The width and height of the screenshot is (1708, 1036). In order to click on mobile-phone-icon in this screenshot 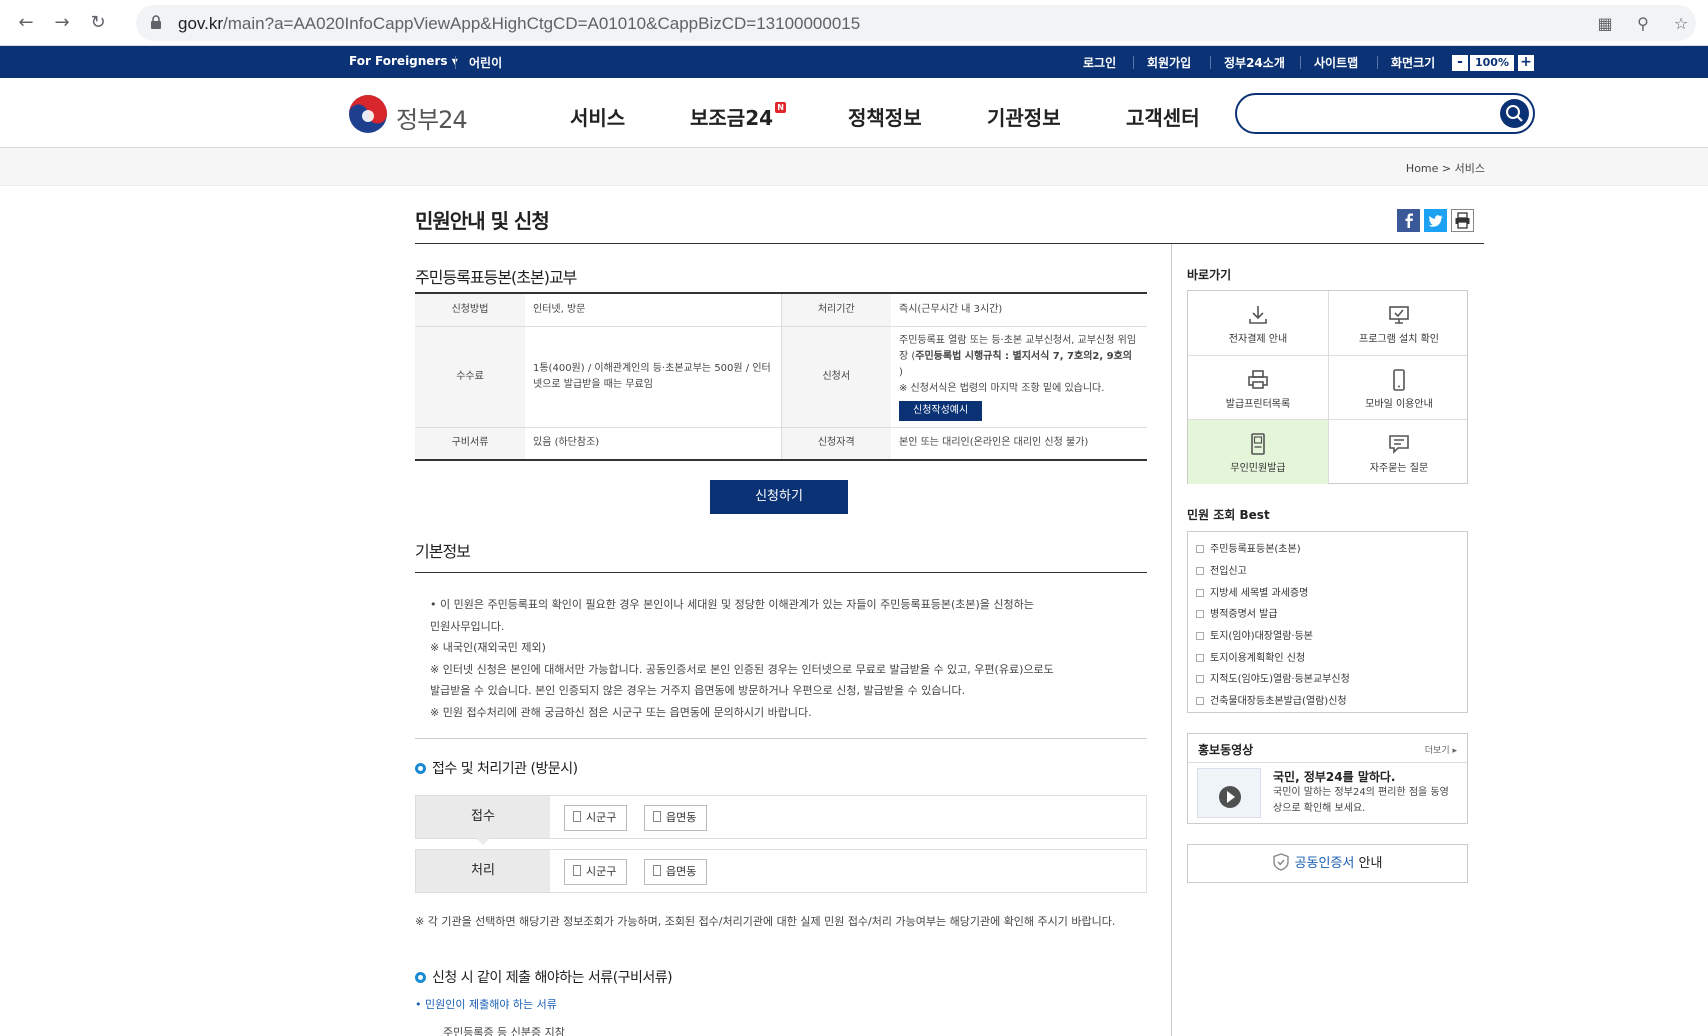, I will do `click(1399, 380)`.